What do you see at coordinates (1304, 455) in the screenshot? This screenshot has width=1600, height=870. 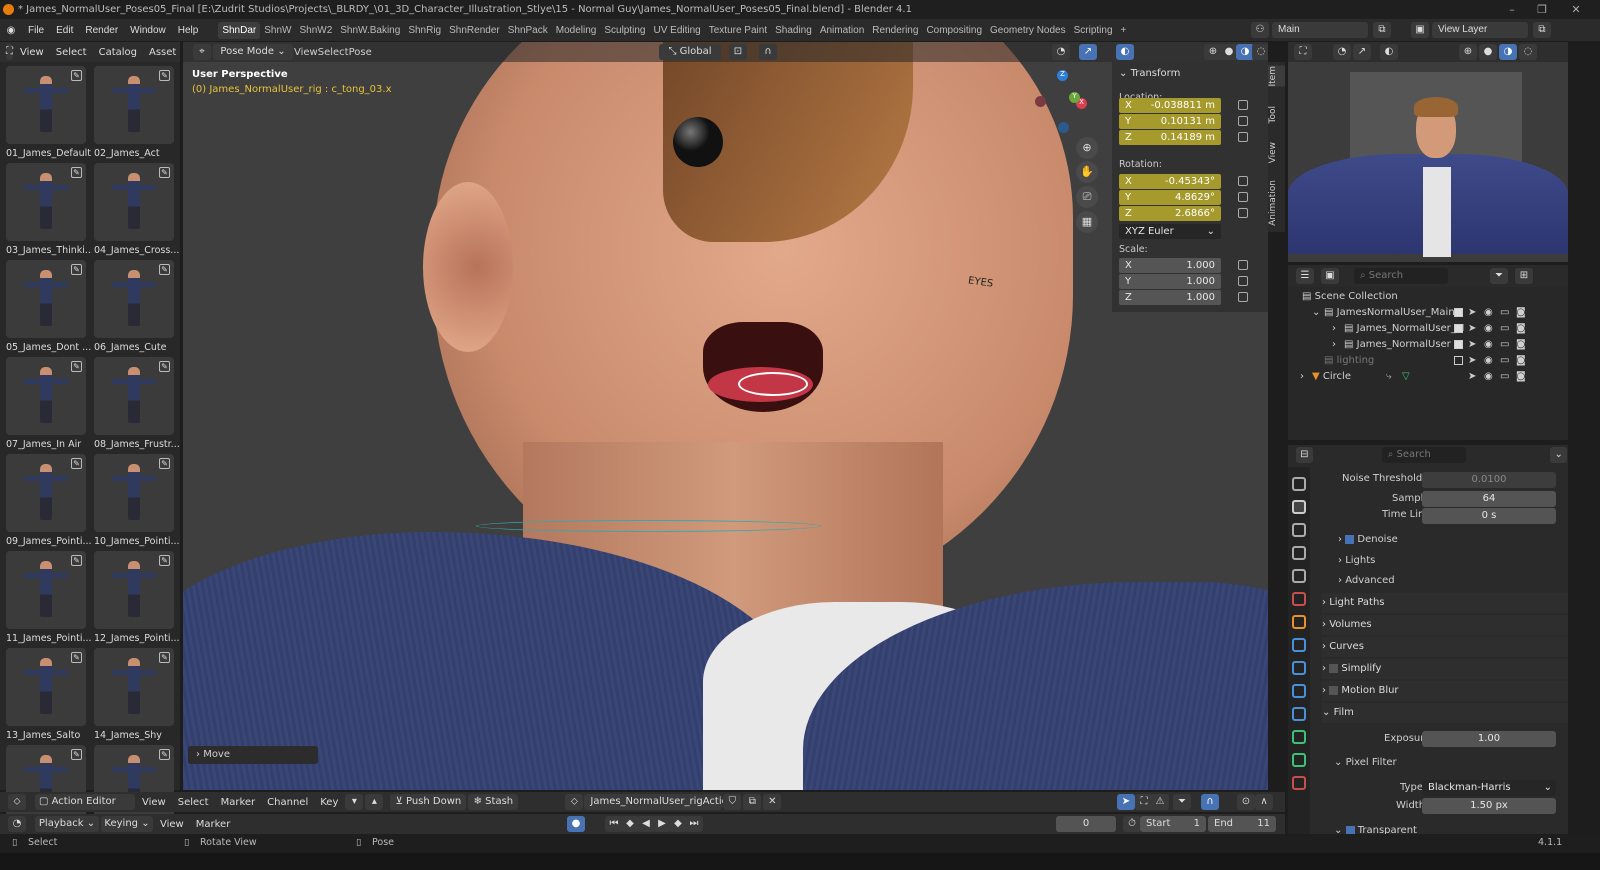 I see `editor-type-icon: ⊟` at bounding box center [1304, 455].